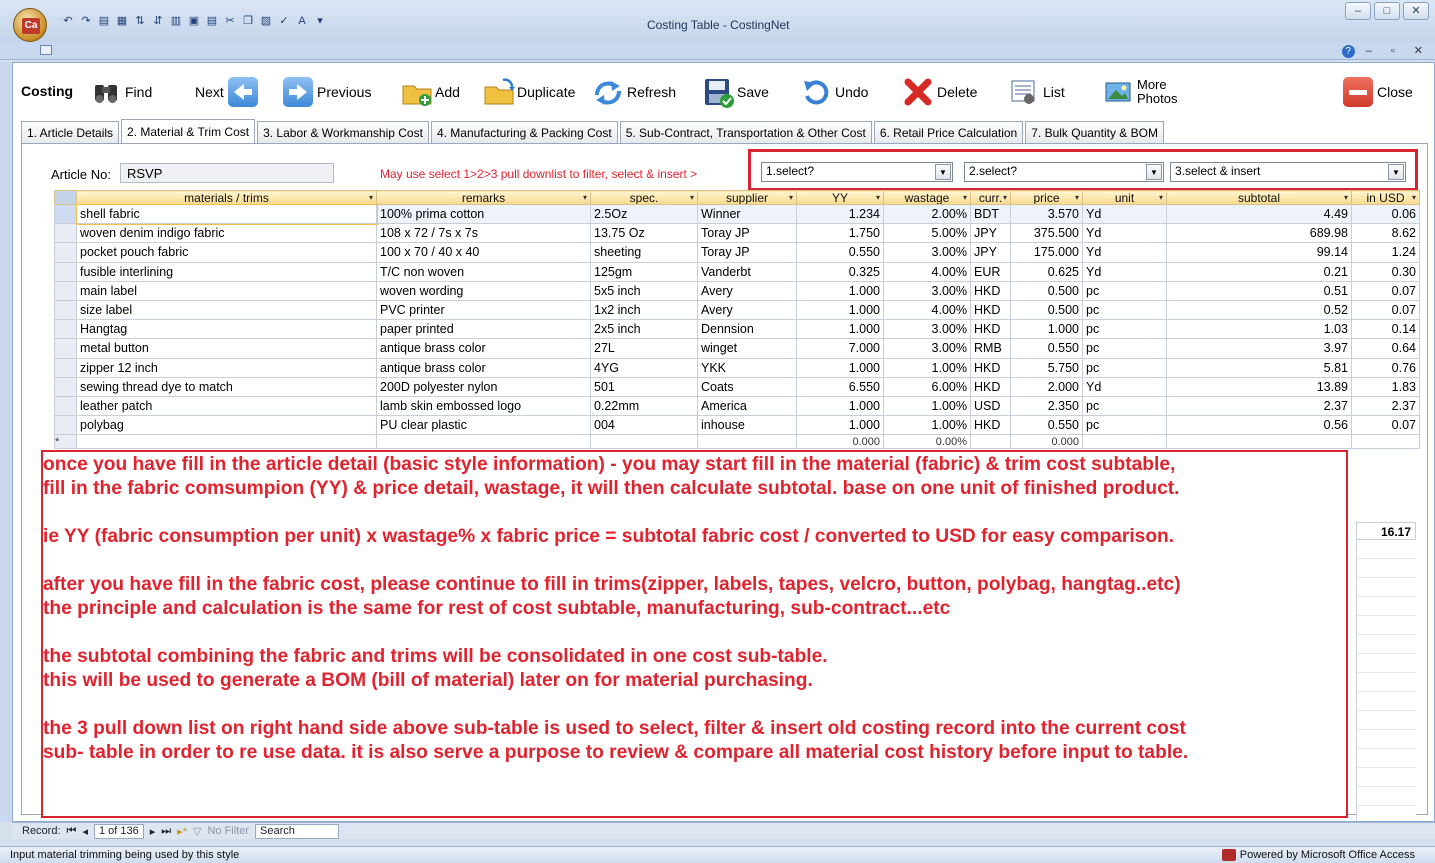 The width and height of the screenshot is (1435, 863). I want to click on table-cell: 4YG, so click(644, 367).